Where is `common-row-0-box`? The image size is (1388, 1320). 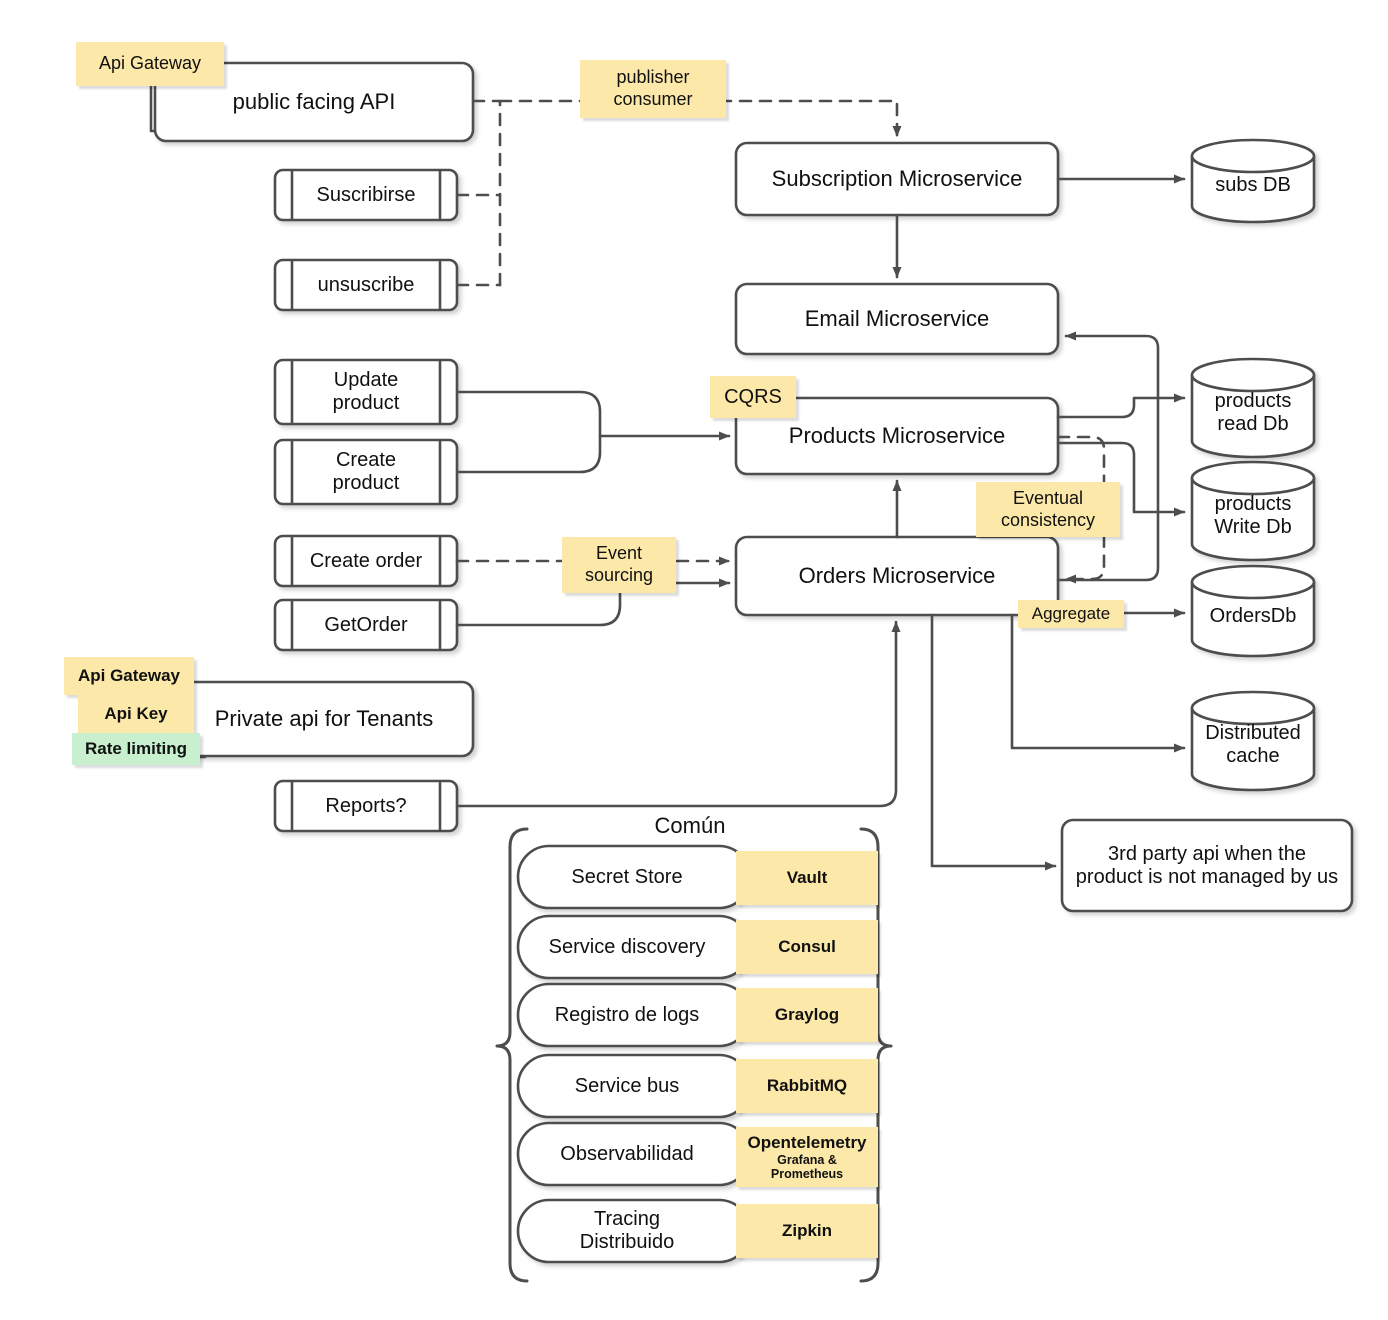 common-row-0-box is located at coordinates (634, 877).